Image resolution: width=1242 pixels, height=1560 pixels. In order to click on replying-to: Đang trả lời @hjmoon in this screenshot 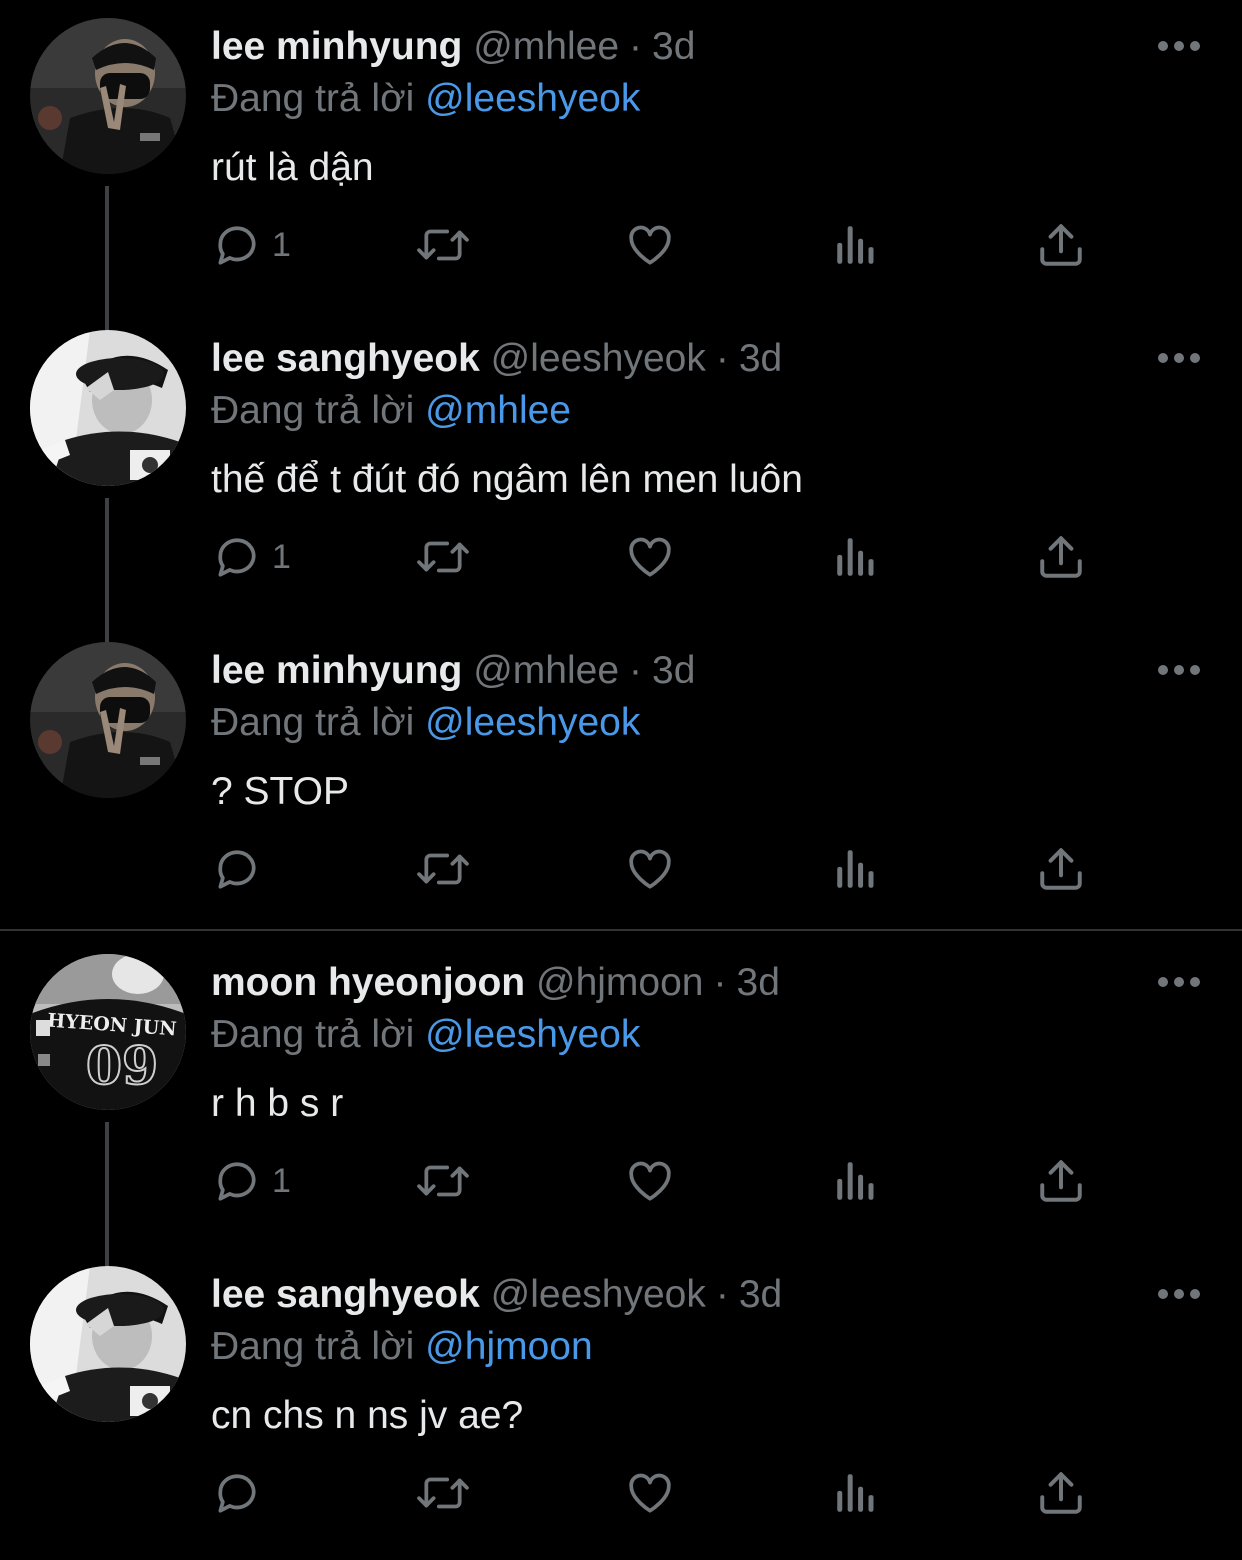, I will do `click(402, 1347)`.